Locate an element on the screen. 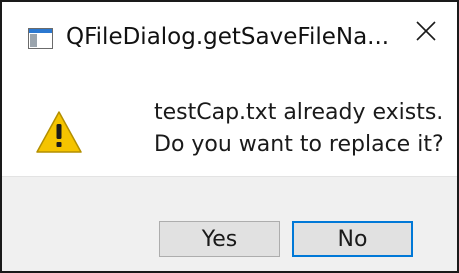  close-button is located at coordinates (426, 33).